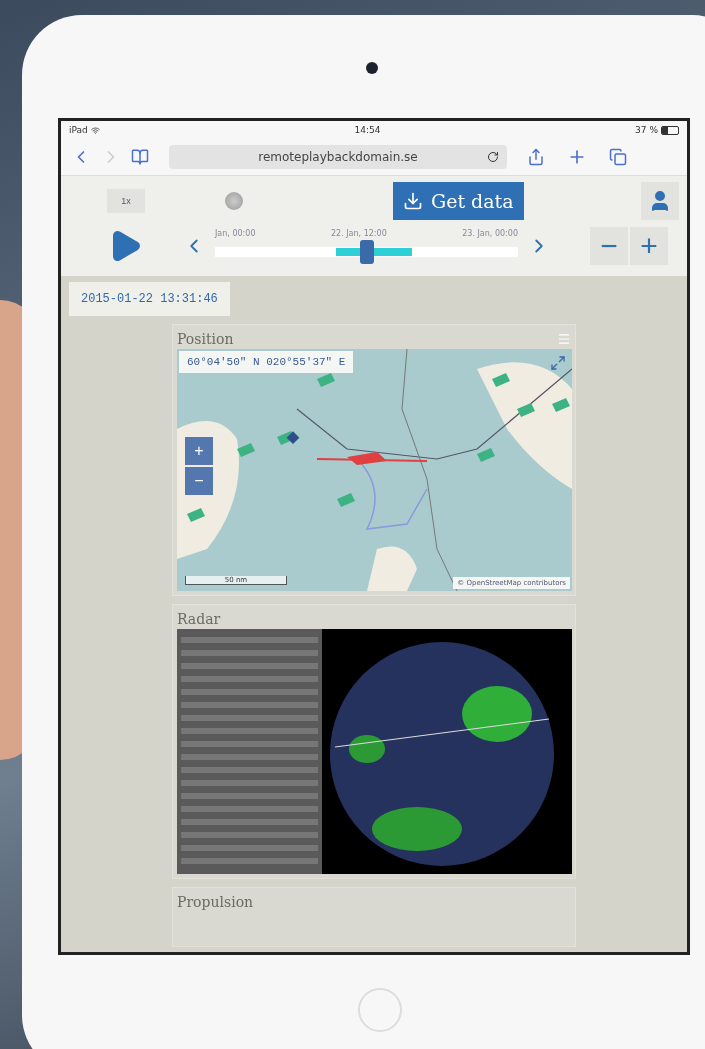 This screenshot has width=705, height=1049. What do you see at coordinates (235, 233) in the screenshot?
I see `timeline-label: Jan, 00:00` at bounding box center [235, 233].